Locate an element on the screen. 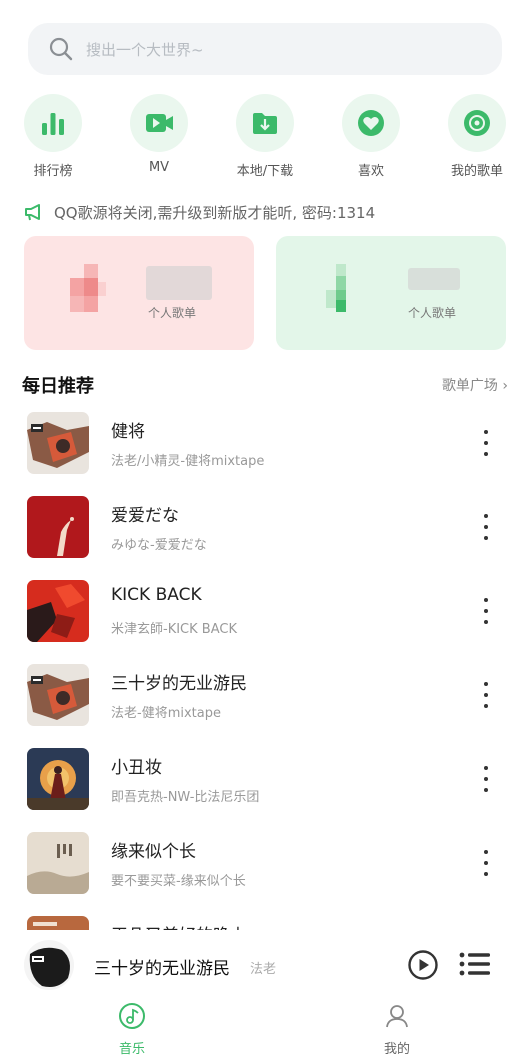  quick-action-favorites: 喜欢 is located at coordinates (371, 136).